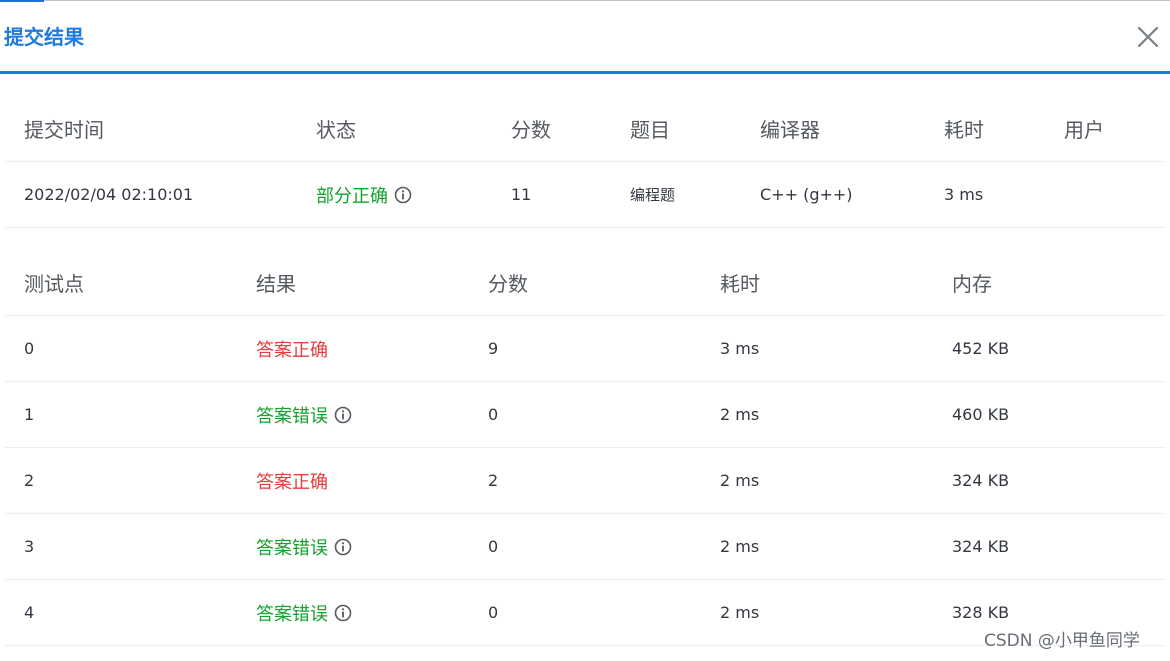 The width and height of the screenshot is (1170, 661). I want to click on testcase-header-row: 测试点 结果 分数 耗时 内存, so click(584, 283).